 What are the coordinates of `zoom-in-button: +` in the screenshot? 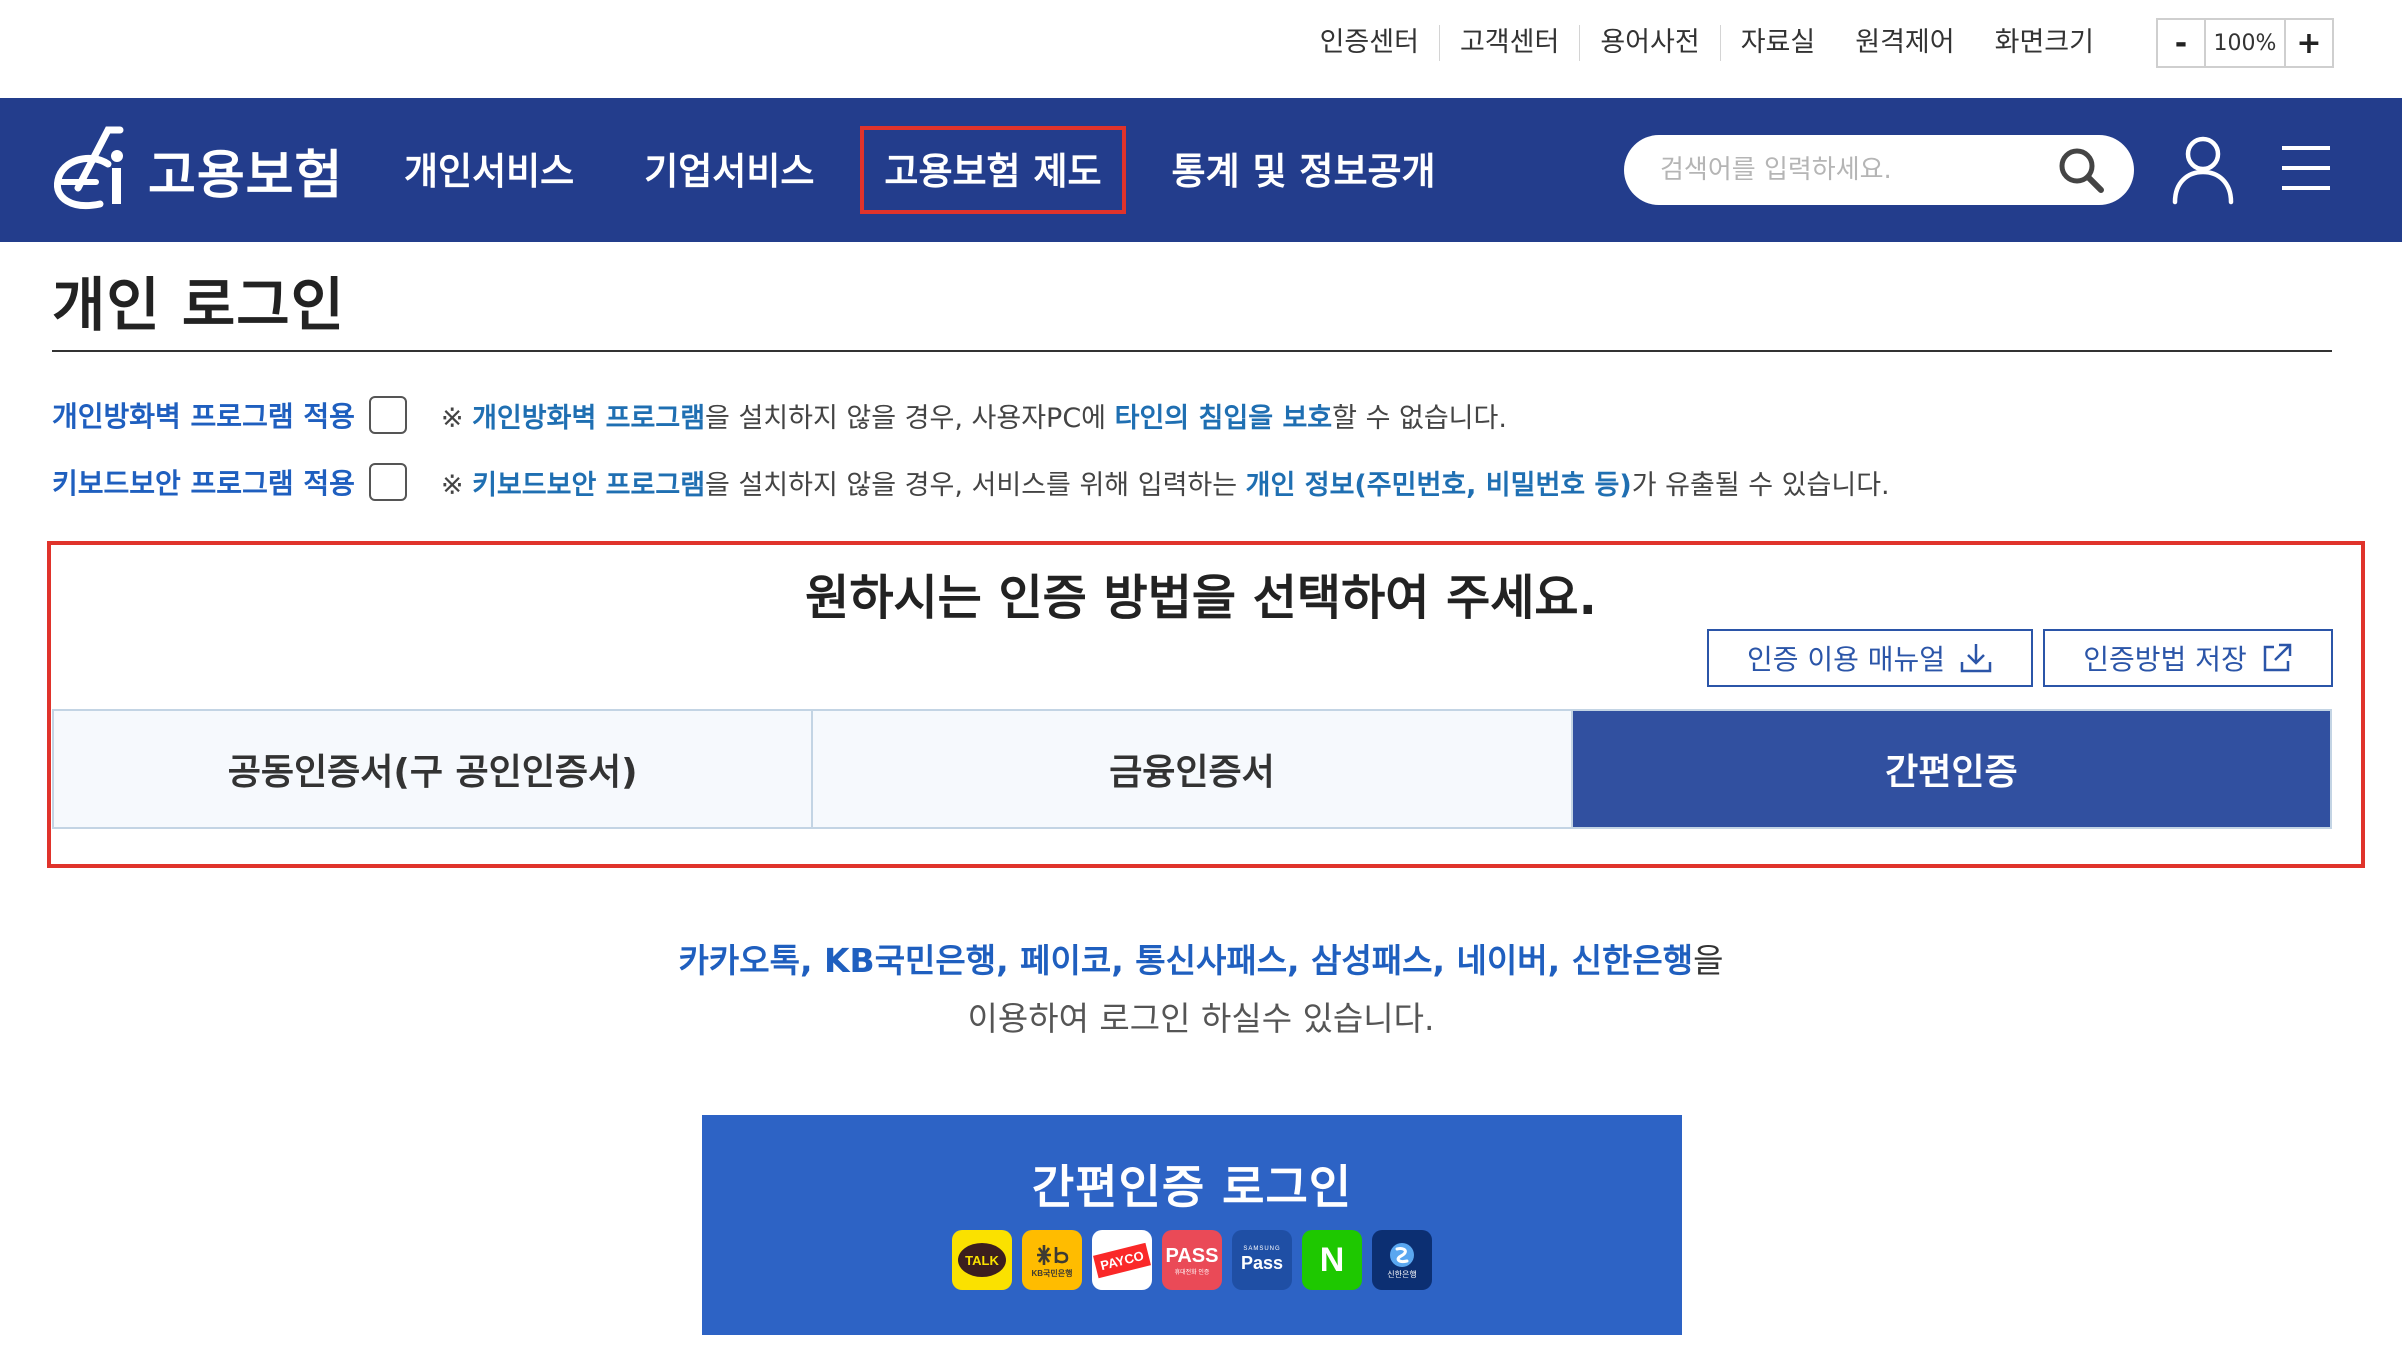 It's located at (2309, 43).